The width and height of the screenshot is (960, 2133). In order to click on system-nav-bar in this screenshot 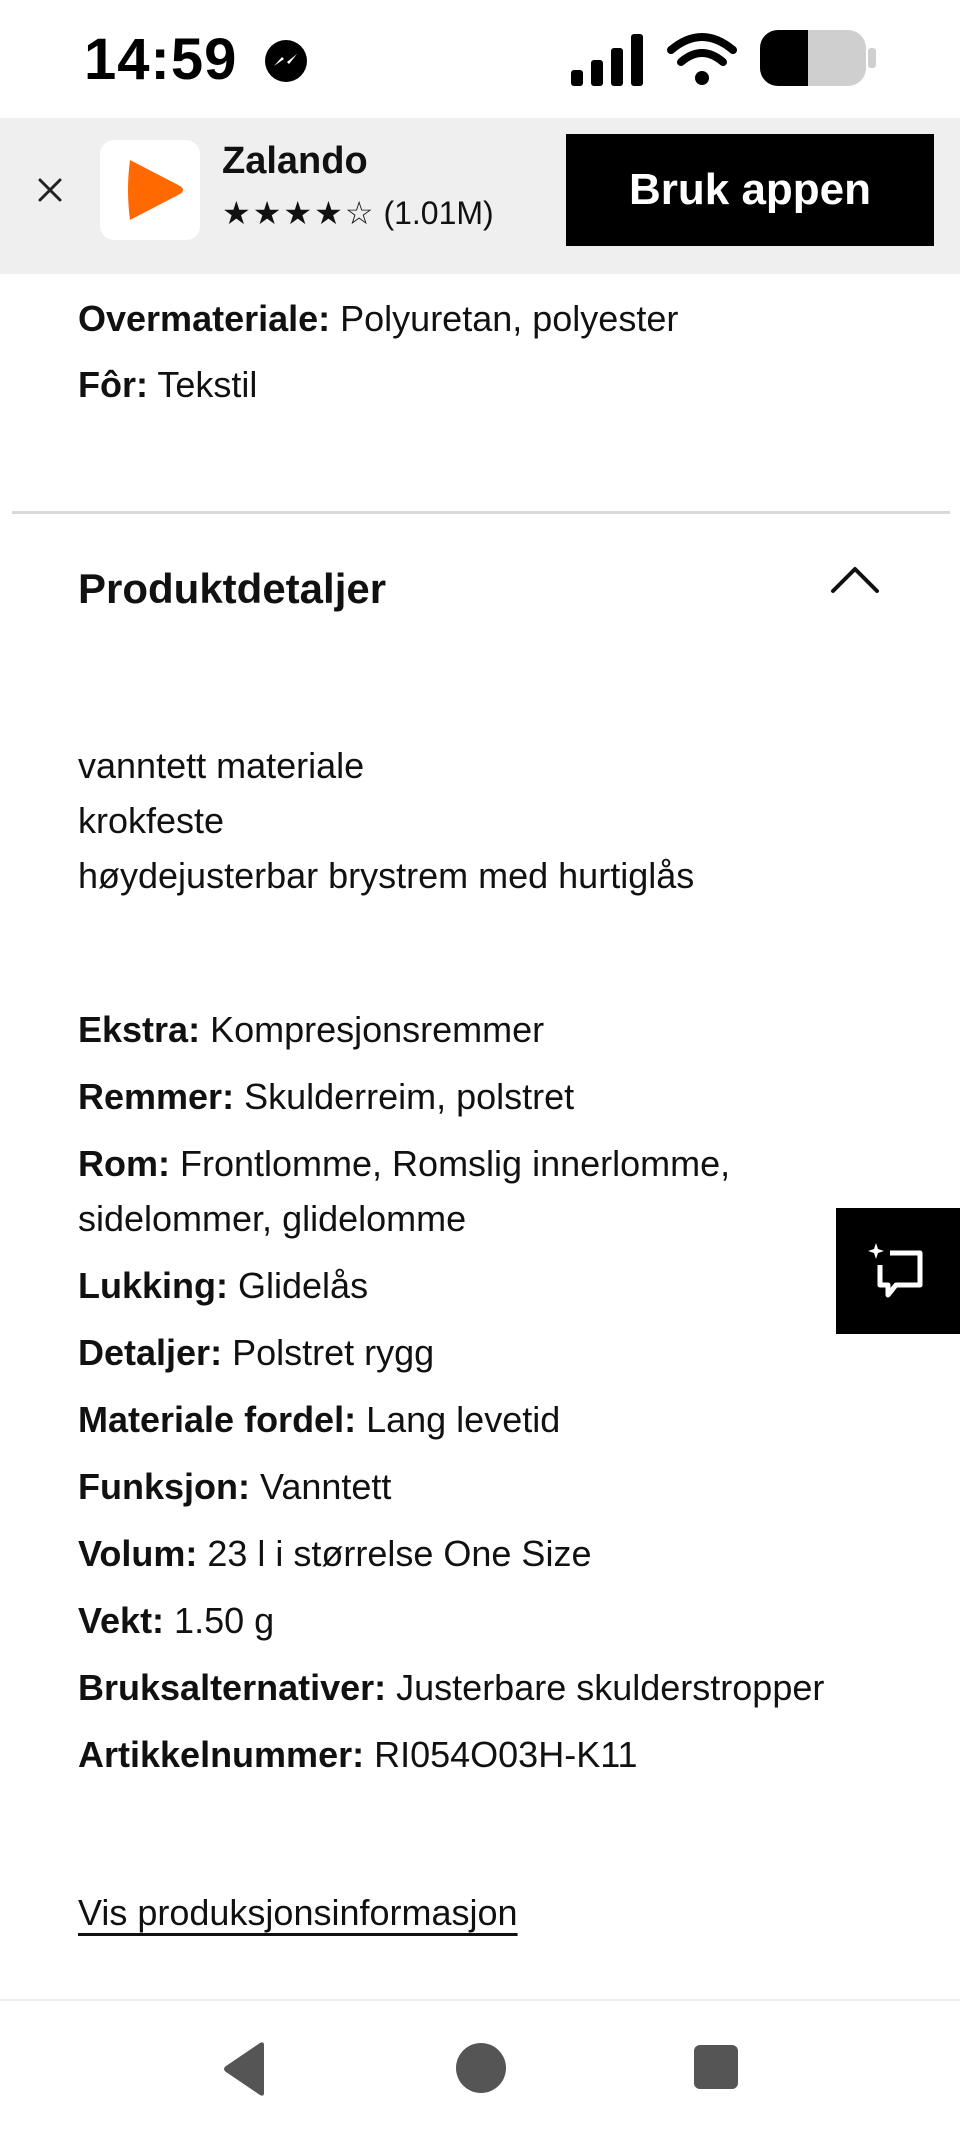, I will do `click(480, 2067)`.